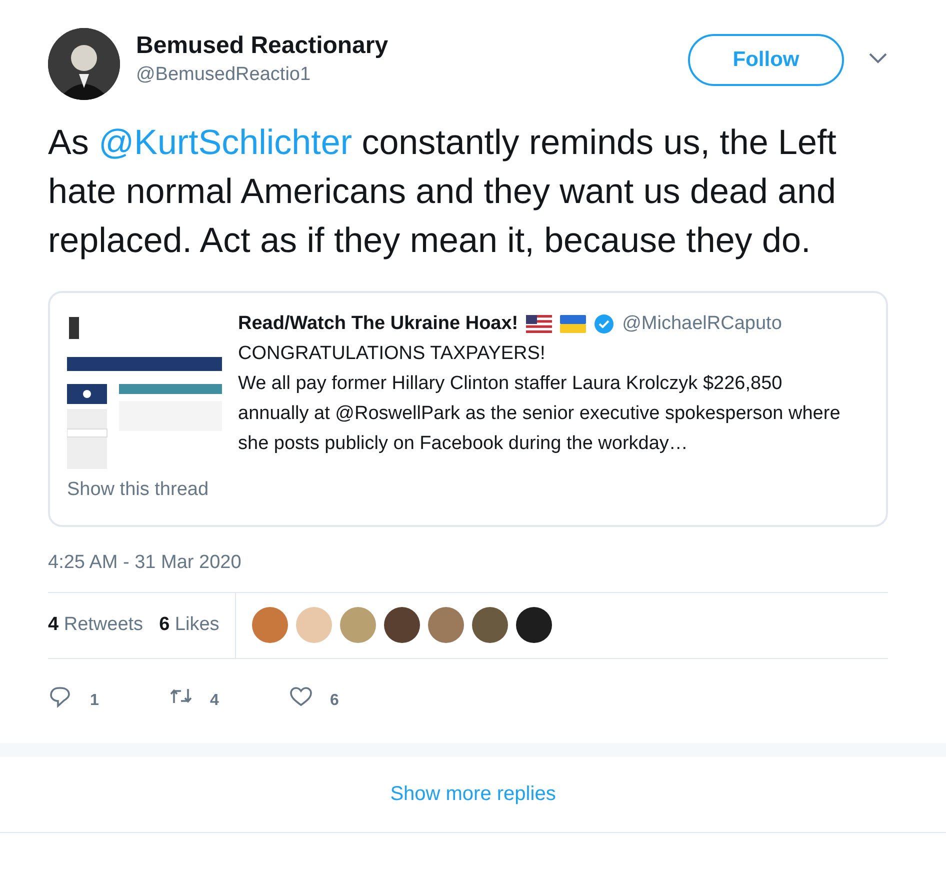 This screenshot has width=946, height=886. I want to click on tweet-text: As @KurtSchlichter constantly reminds us, the Left hate normal Americans and they want us dead and replaced. Act as if they mean it, because they do., so click(443, 192).